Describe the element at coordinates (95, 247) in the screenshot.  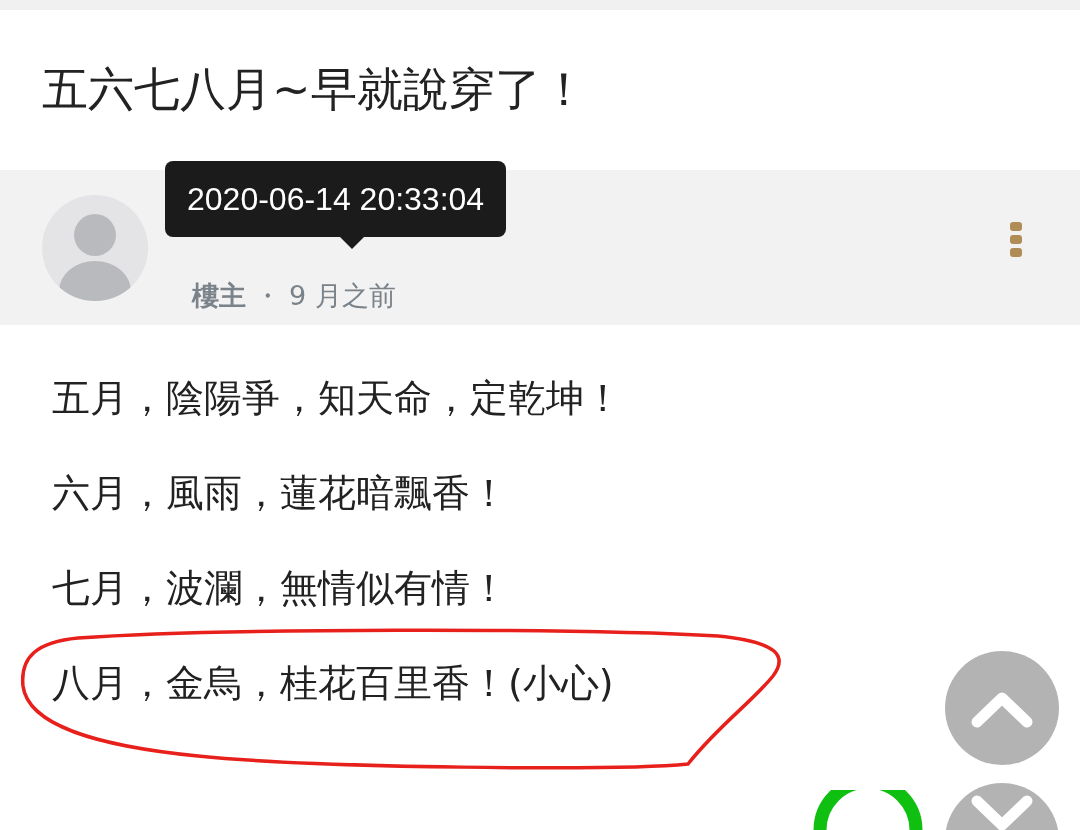
I see `avatar-icon` at that location.